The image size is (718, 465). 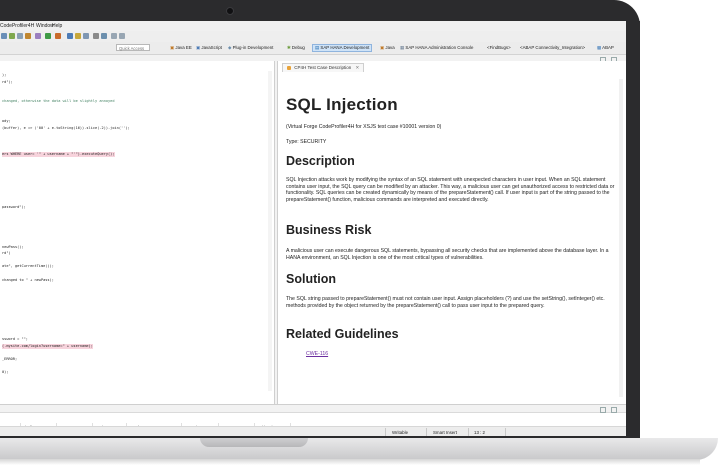 I want to click on description-scrollbar, so click(x=621, y=238).